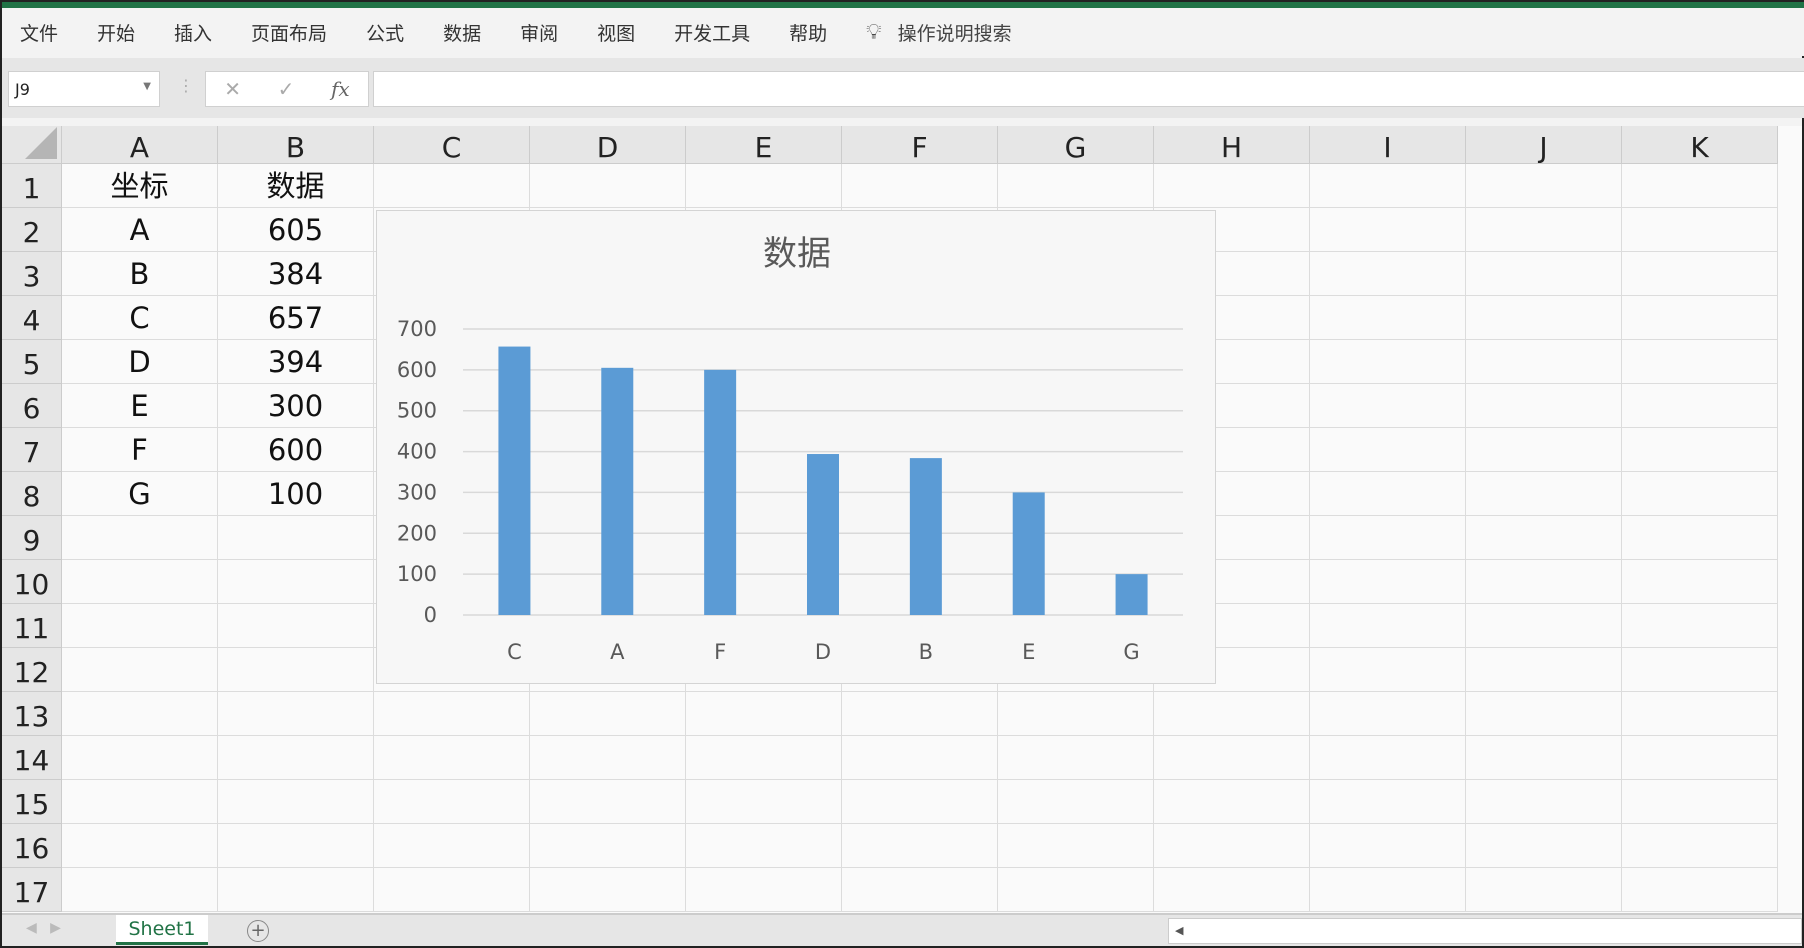 This screenshot has width=1804, height=948. What do you see at coordinates (296, 846) in the screenshot?
I see `cell-B16` at bounding box center [296, 846].